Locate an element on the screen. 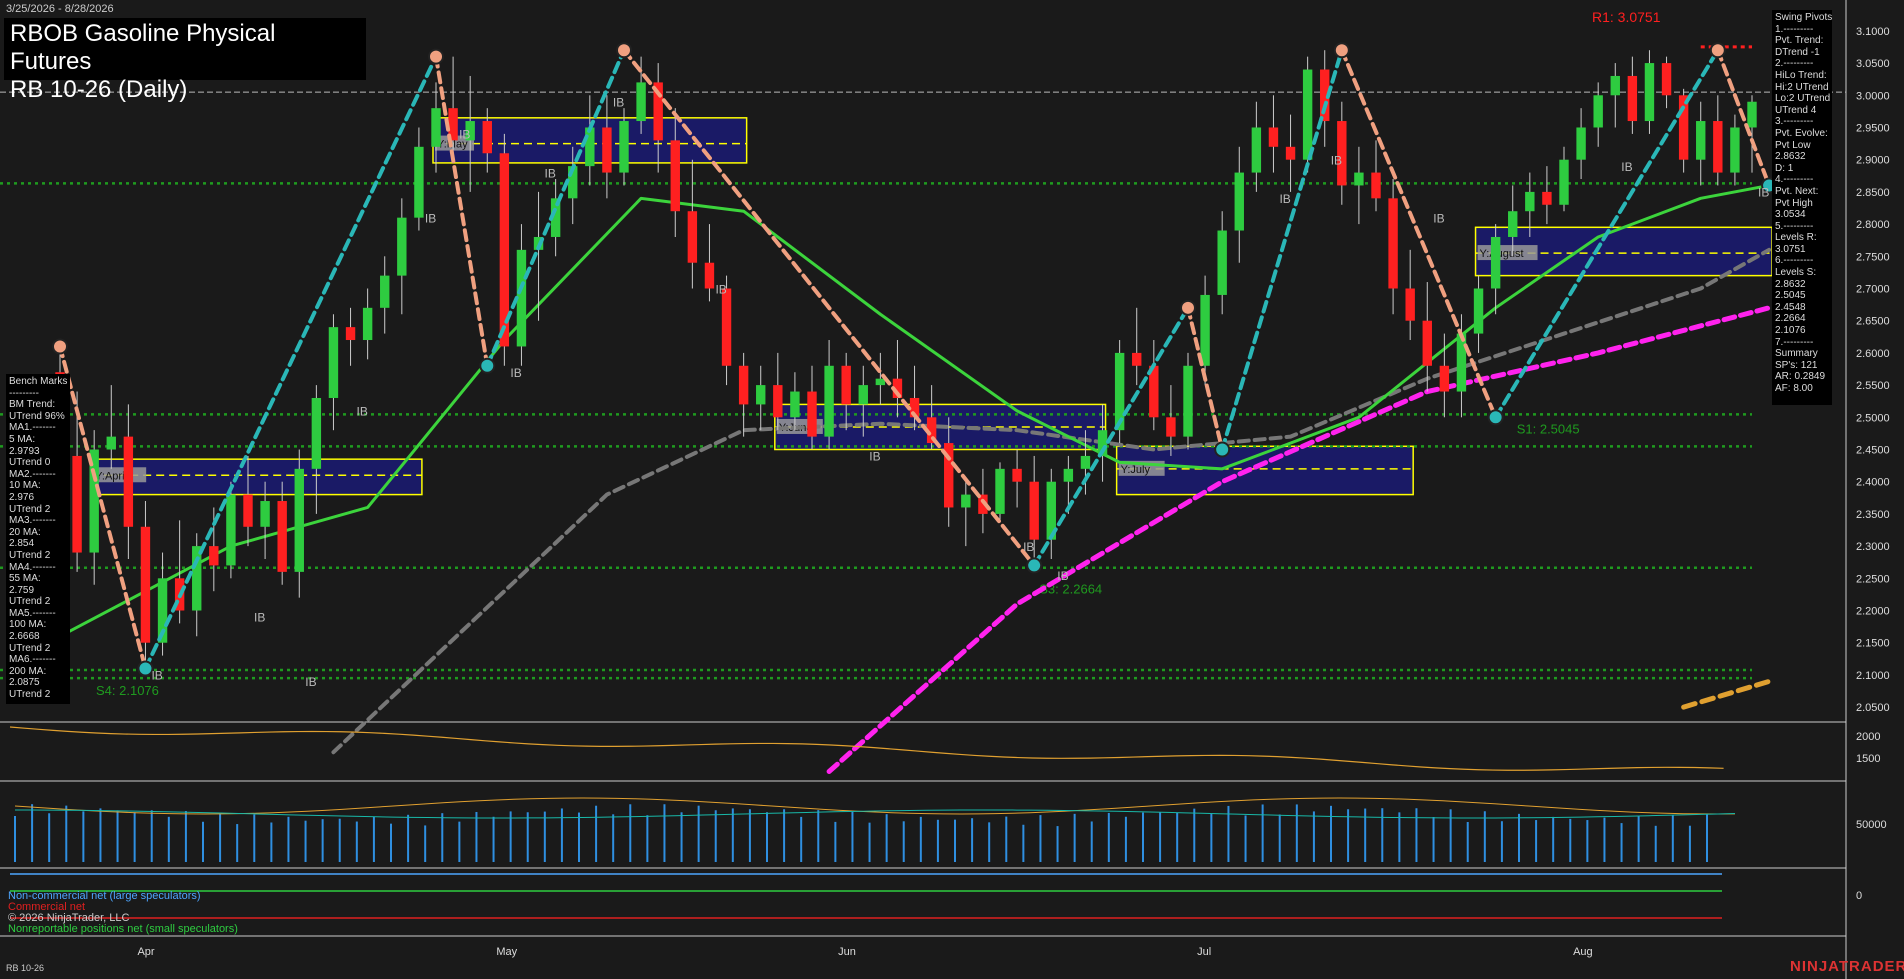 The image size is (1904, 979). swing-pivot-line: 2.1076 is located at coordinates (1790, 331).